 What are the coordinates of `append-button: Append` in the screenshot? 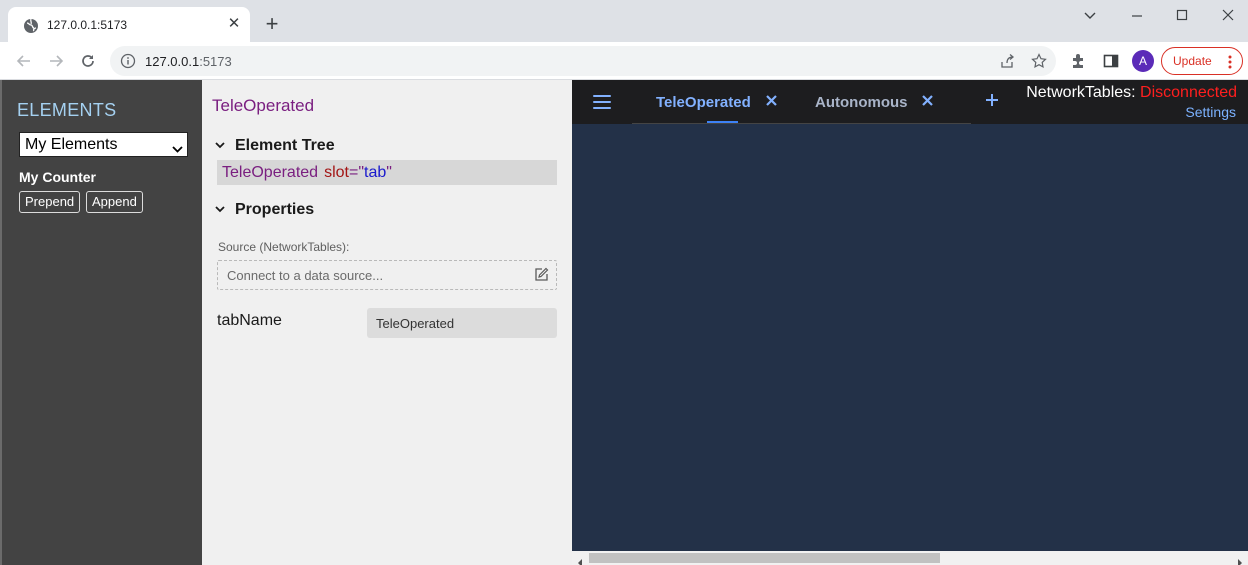 It's located at (114, 202).